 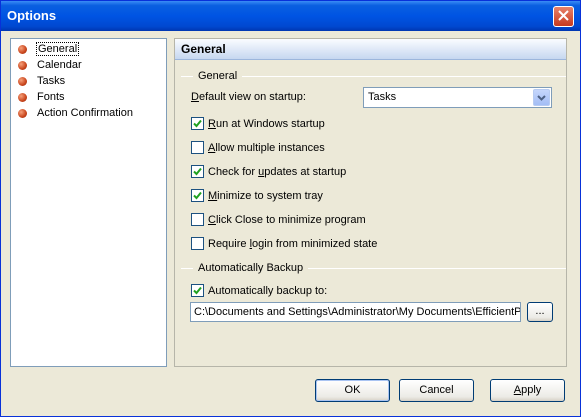 I want to click on apply-button: Apply, so click(x=527, y=390).